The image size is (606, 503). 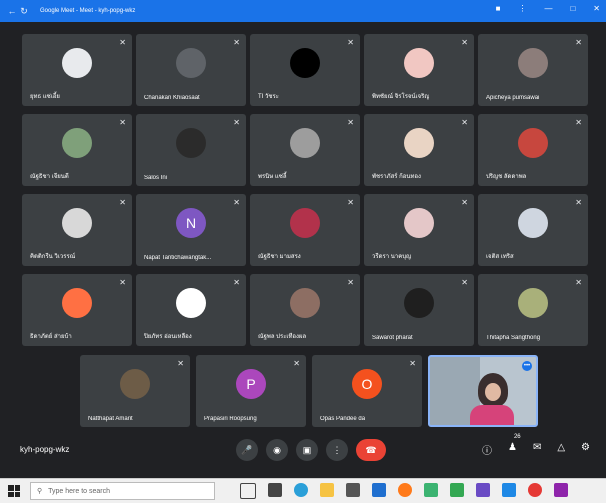 I want to click on participant-tile: ✕ ปิยภัทร อ่อนเหลือง, so click(x=191, y=310).